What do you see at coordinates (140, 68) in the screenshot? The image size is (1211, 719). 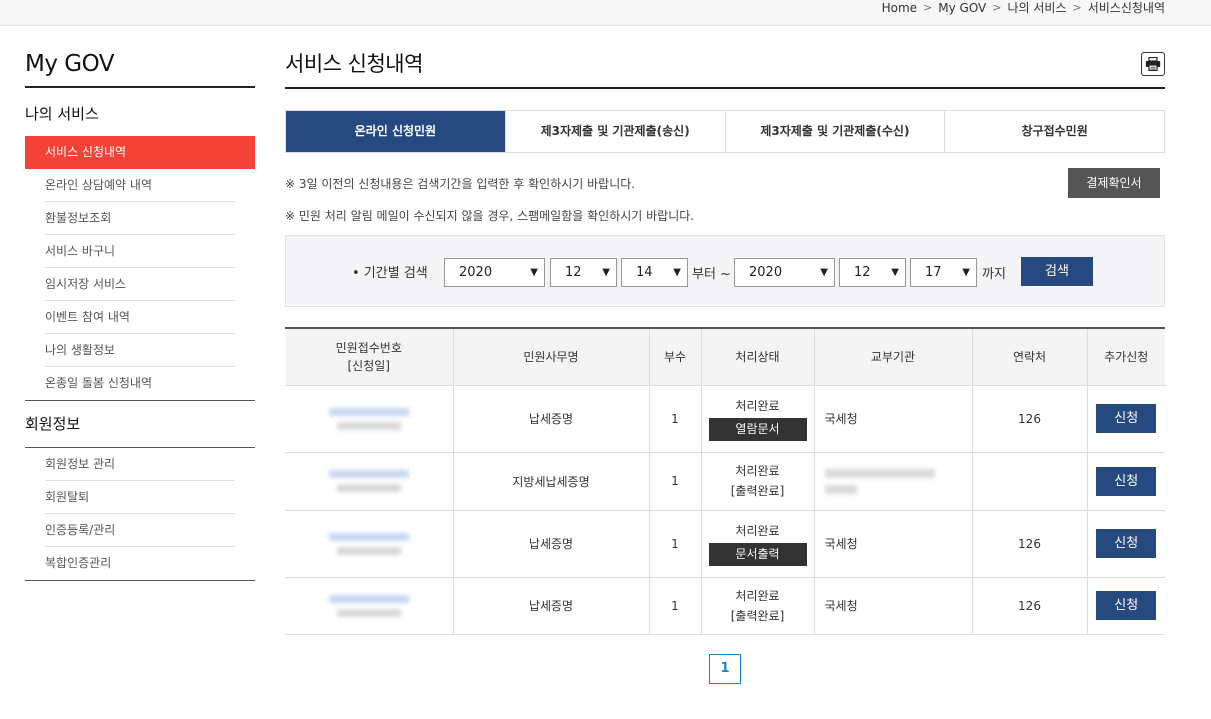 I see `sidebar-title: My GOV` at bounding box center [140, 68].